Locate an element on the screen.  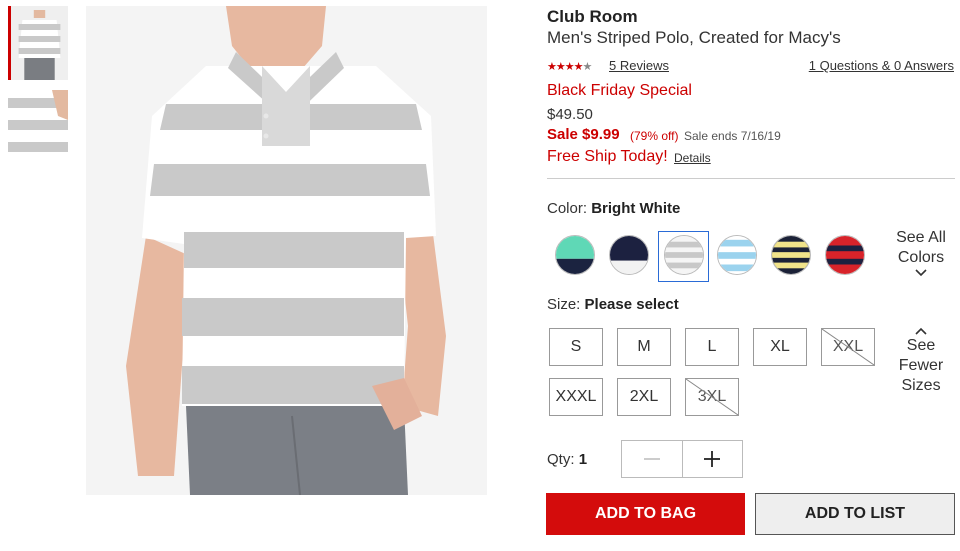
swatch-bright-white is located at coordinates (684, 255).